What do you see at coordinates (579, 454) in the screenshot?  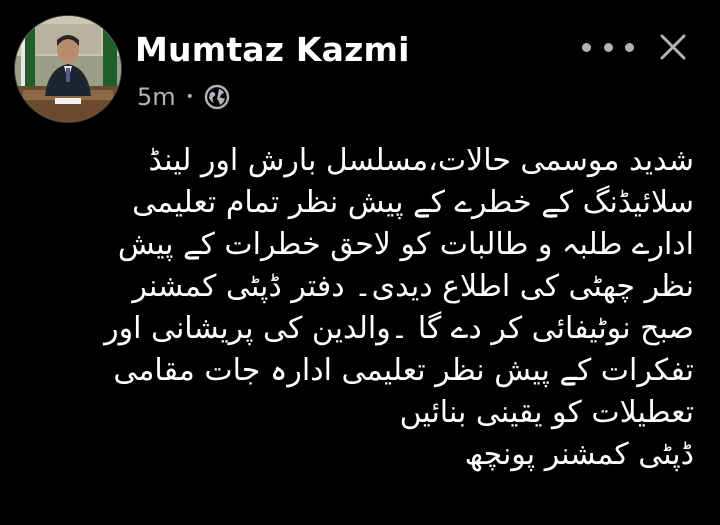 I see `post-body-line: ڈپٹی کمشنر پونچھ` at bounding box center [579, 454].